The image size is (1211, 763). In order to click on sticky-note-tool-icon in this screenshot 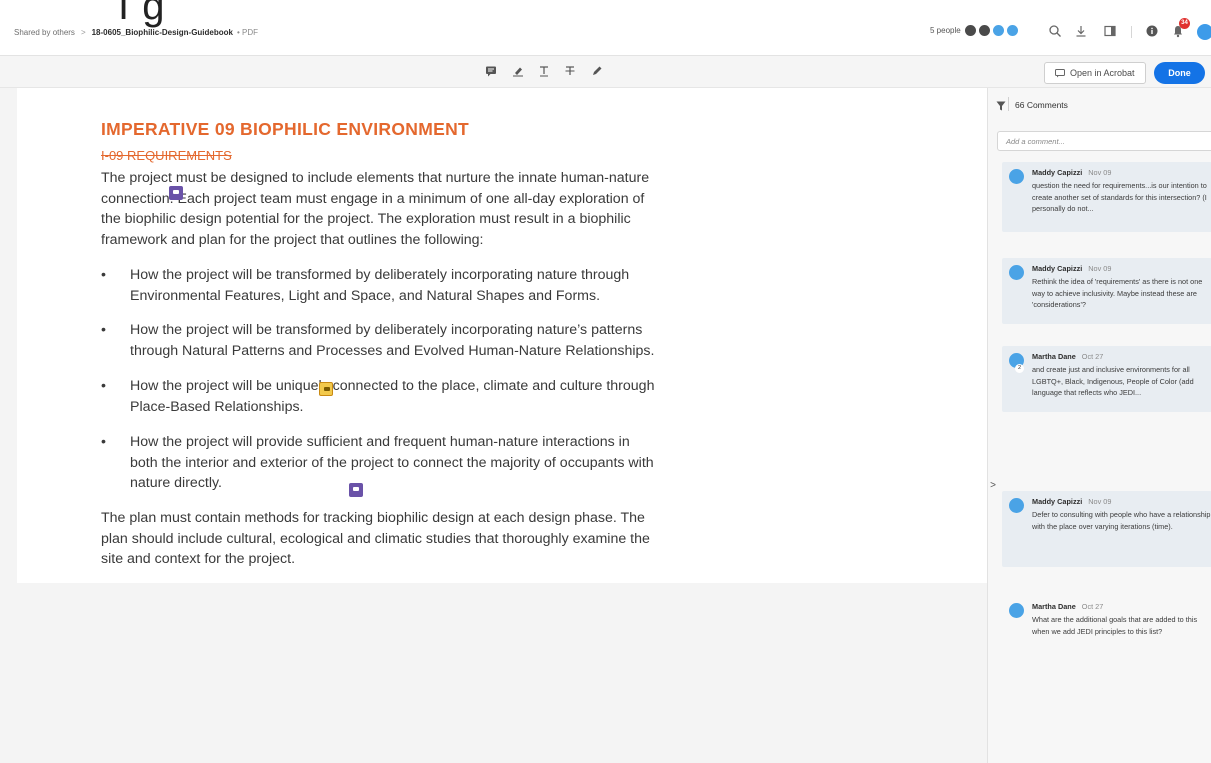, I will do `click(491, 72)`.